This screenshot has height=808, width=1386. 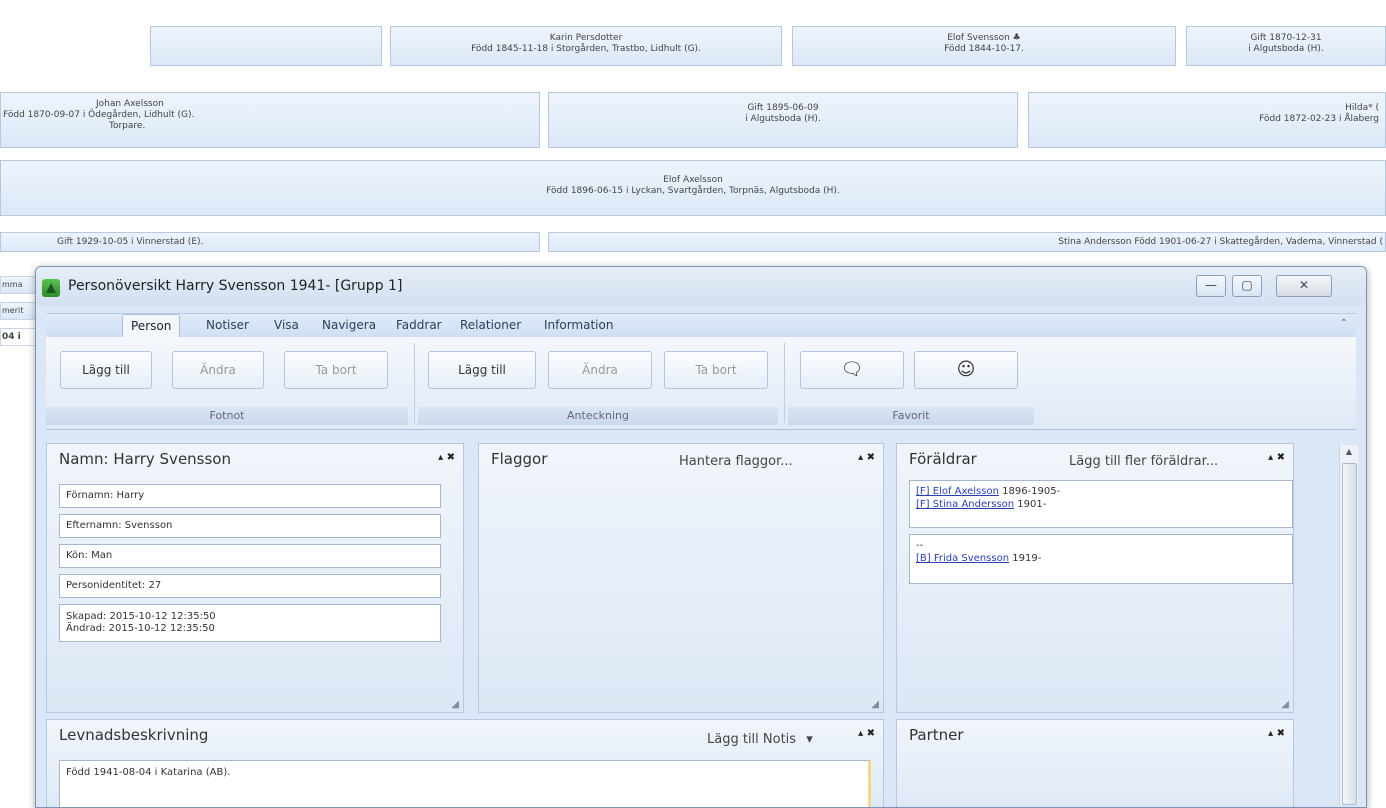 I want to click on flags-panel: Flaggor Hantera flaggor... ▴ ✖ ◢, so click(x=681, y=578).